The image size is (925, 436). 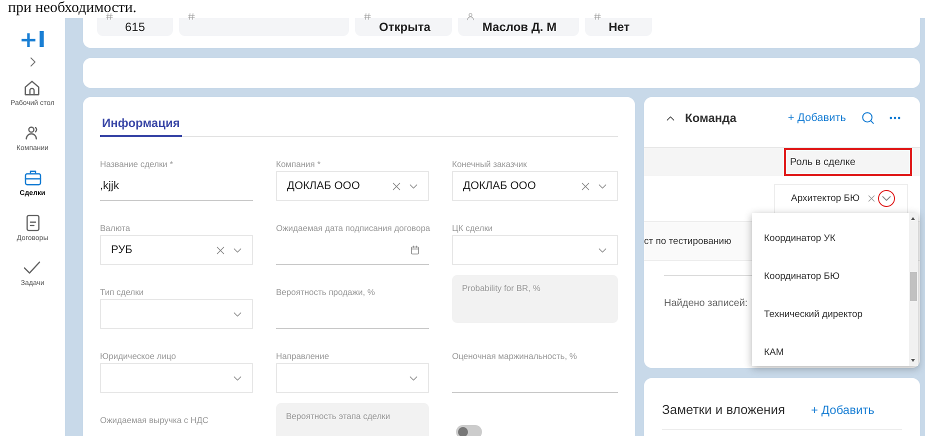 I want to click on chip-value: Открыта, so click(x=404, y=27).